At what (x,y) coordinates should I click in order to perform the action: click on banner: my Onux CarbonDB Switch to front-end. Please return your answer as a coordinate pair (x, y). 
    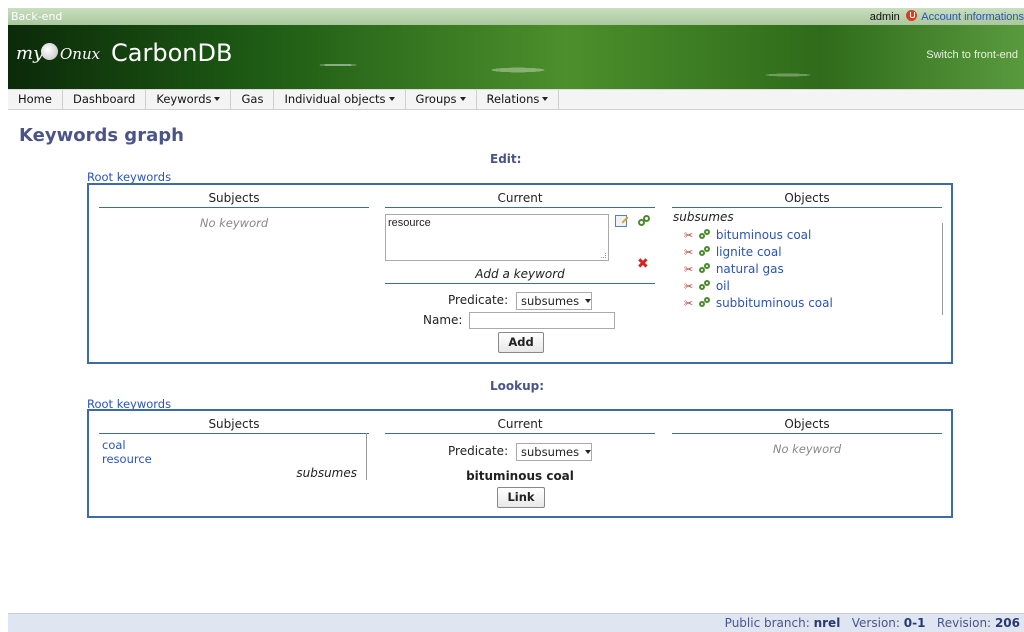
    Looking at the image, I should click on (516, 57).